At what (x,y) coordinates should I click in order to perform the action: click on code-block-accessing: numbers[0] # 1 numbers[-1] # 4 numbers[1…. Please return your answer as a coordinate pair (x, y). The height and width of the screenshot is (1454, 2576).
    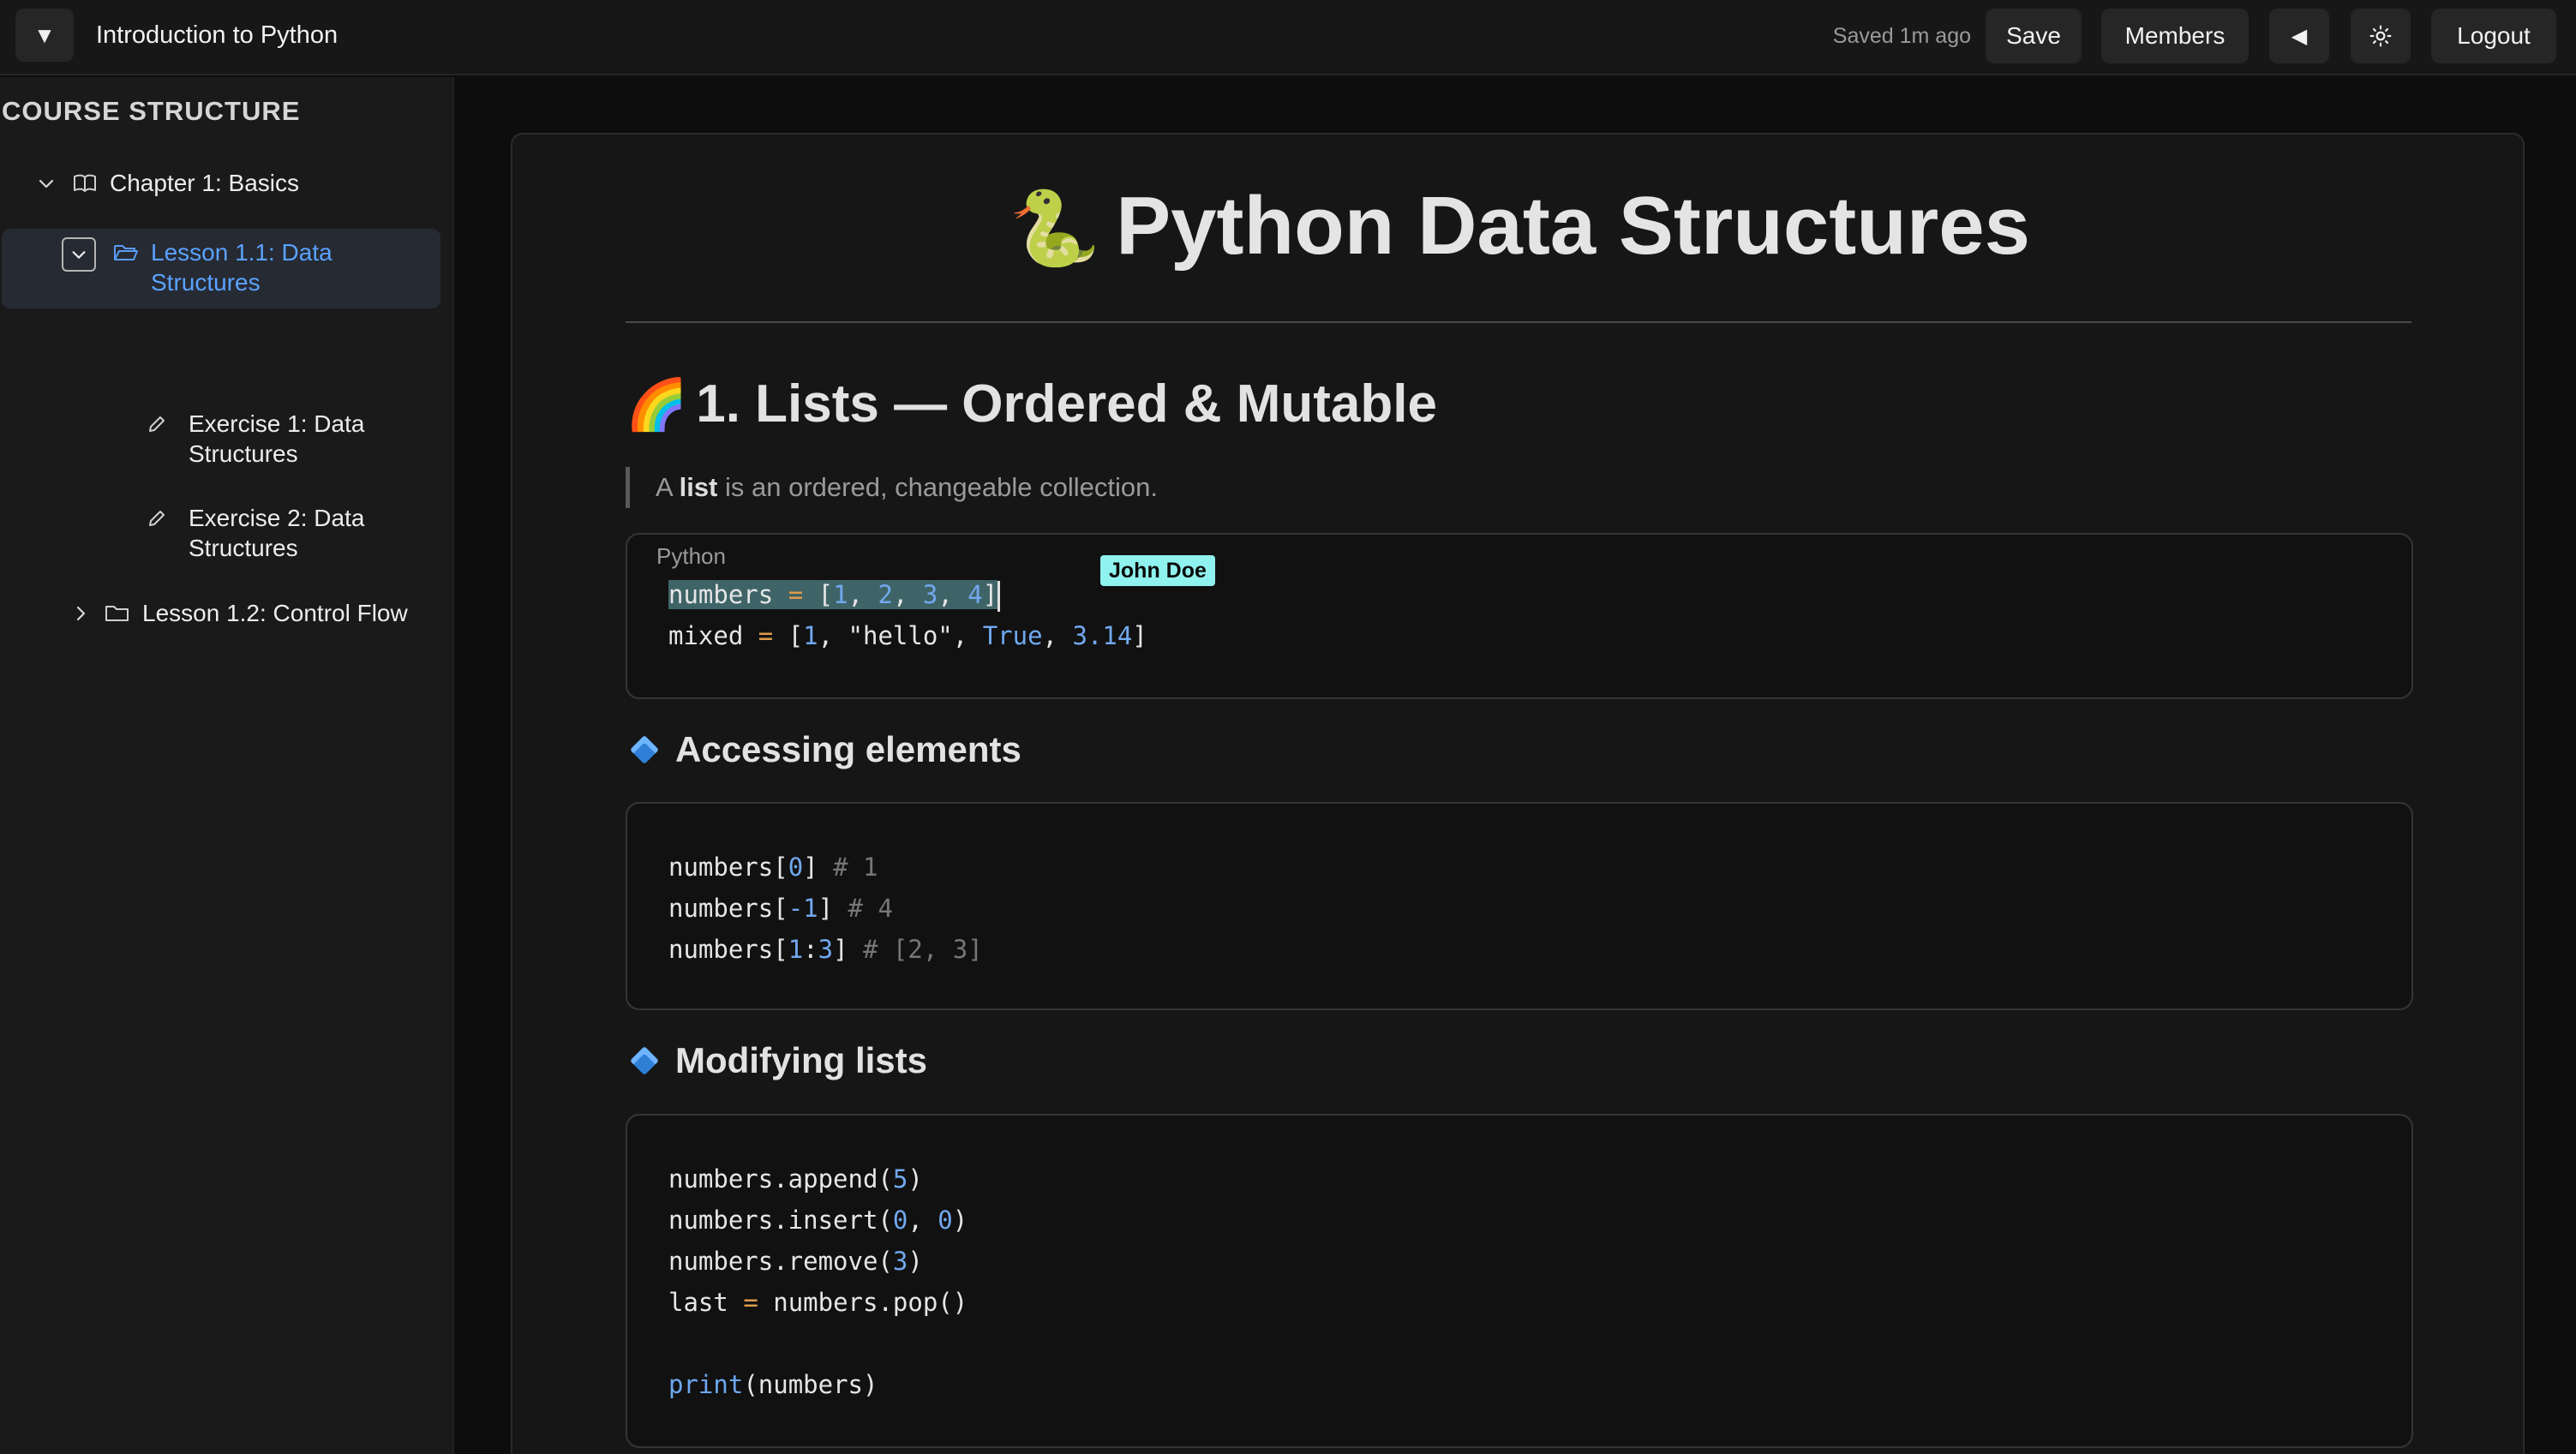
    Looking at the image, I should click on (1519, 906).